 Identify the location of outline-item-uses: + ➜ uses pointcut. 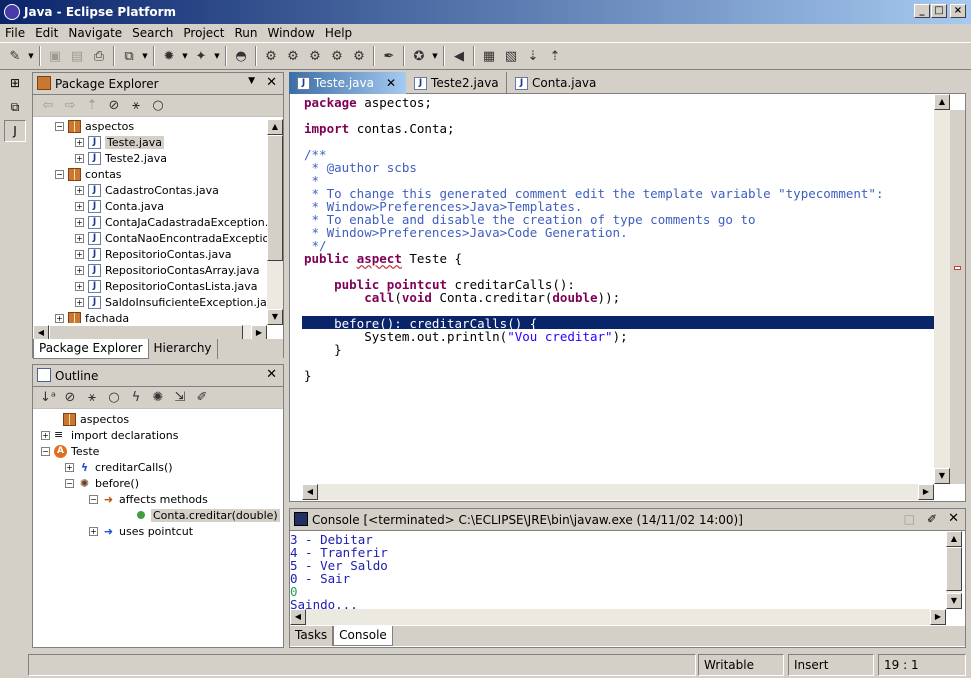
(141, 531).